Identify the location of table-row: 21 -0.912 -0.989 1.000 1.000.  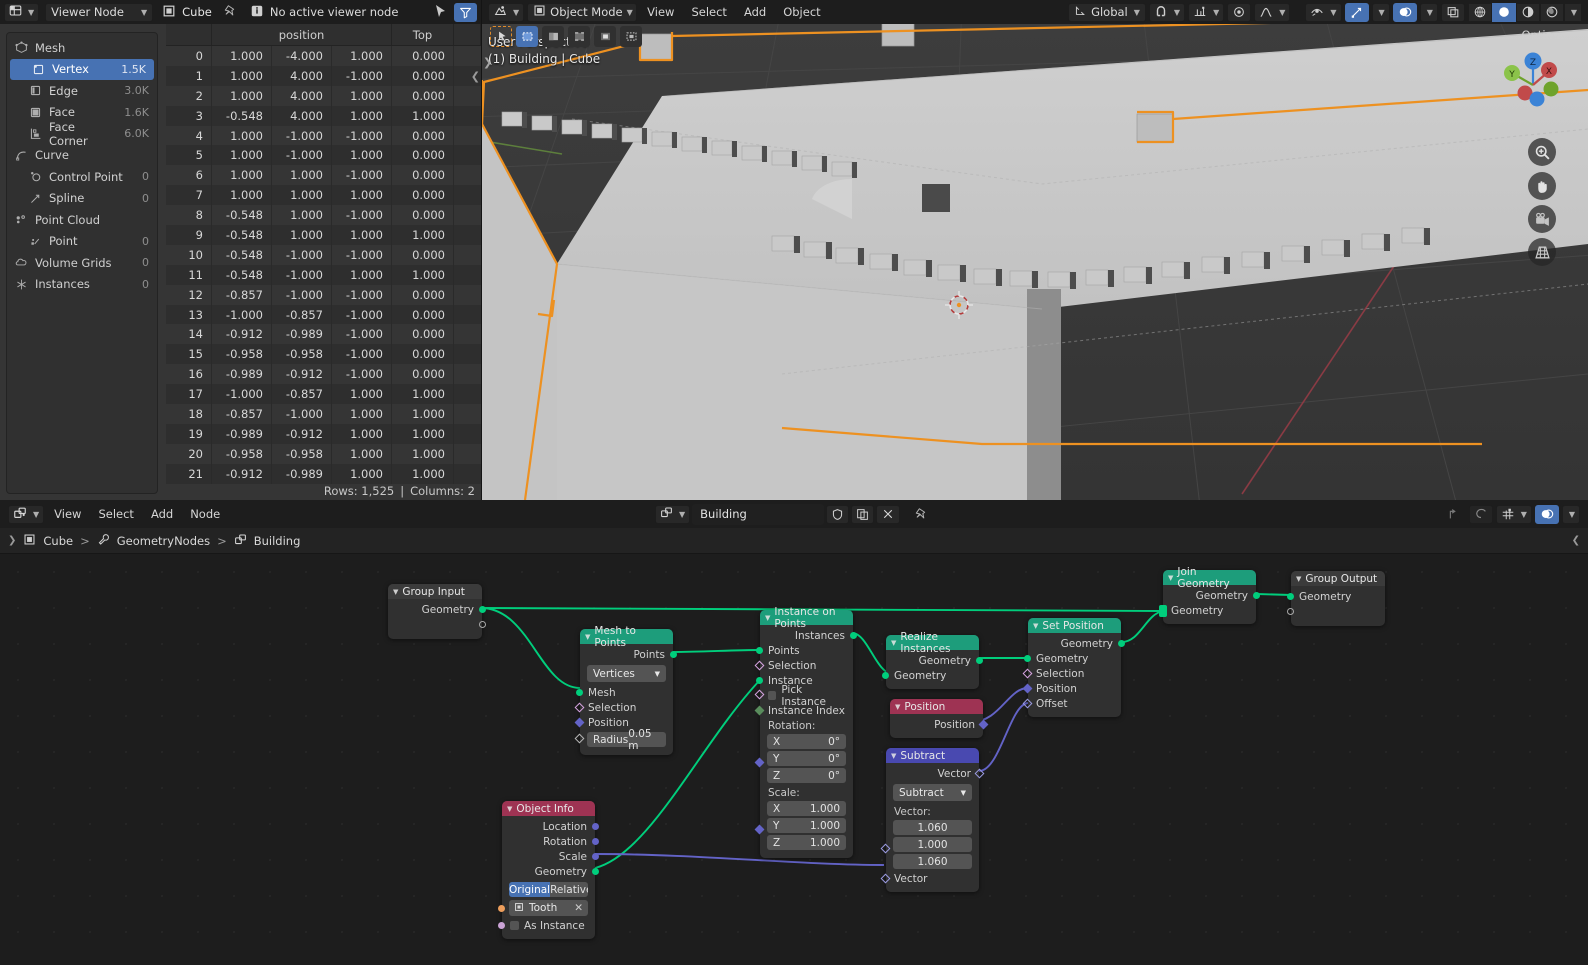
(323, 473).